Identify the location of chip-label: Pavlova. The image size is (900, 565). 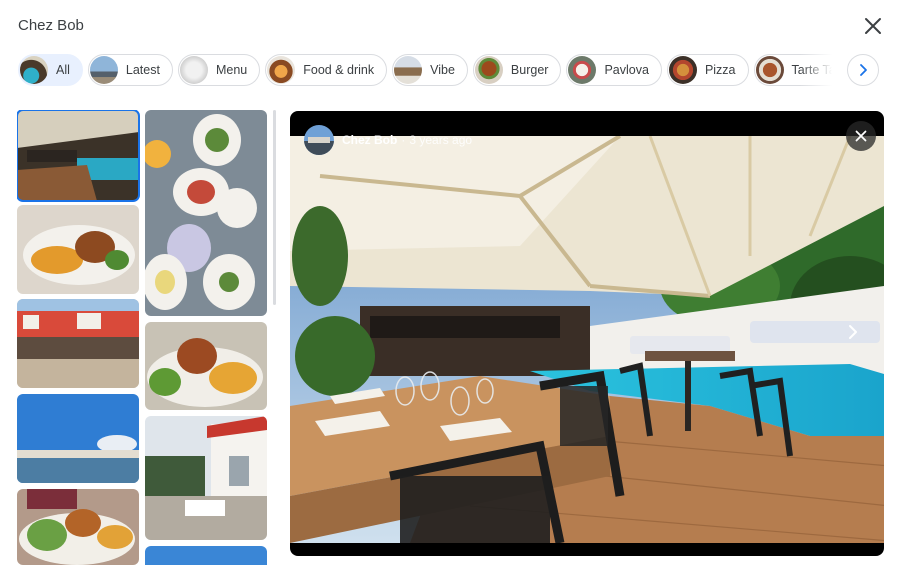
(626, 70).